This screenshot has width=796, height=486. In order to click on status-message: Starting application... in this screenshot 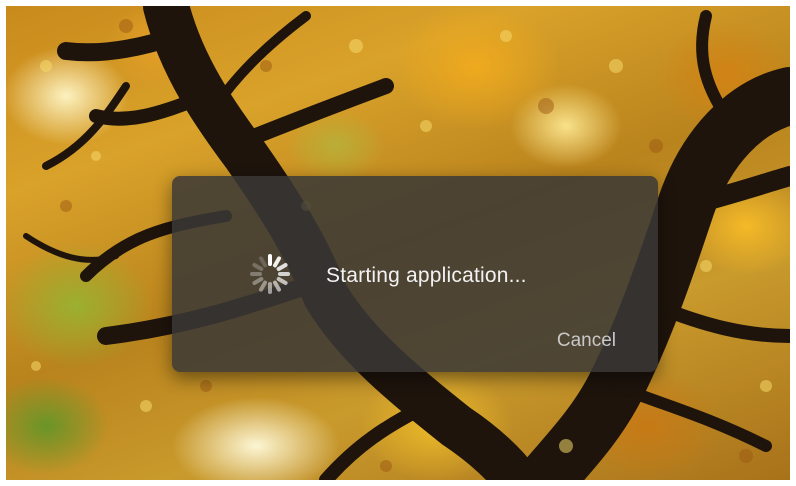, I will do `click(426, 275)`.